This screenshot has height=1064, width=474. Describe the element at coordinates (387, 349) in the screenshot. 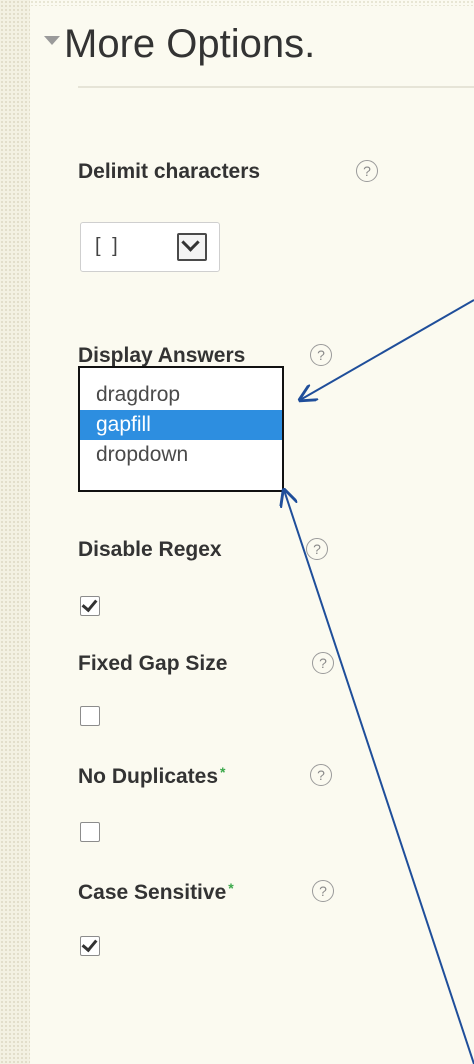

I see `annotation-arrow-top` at that location.